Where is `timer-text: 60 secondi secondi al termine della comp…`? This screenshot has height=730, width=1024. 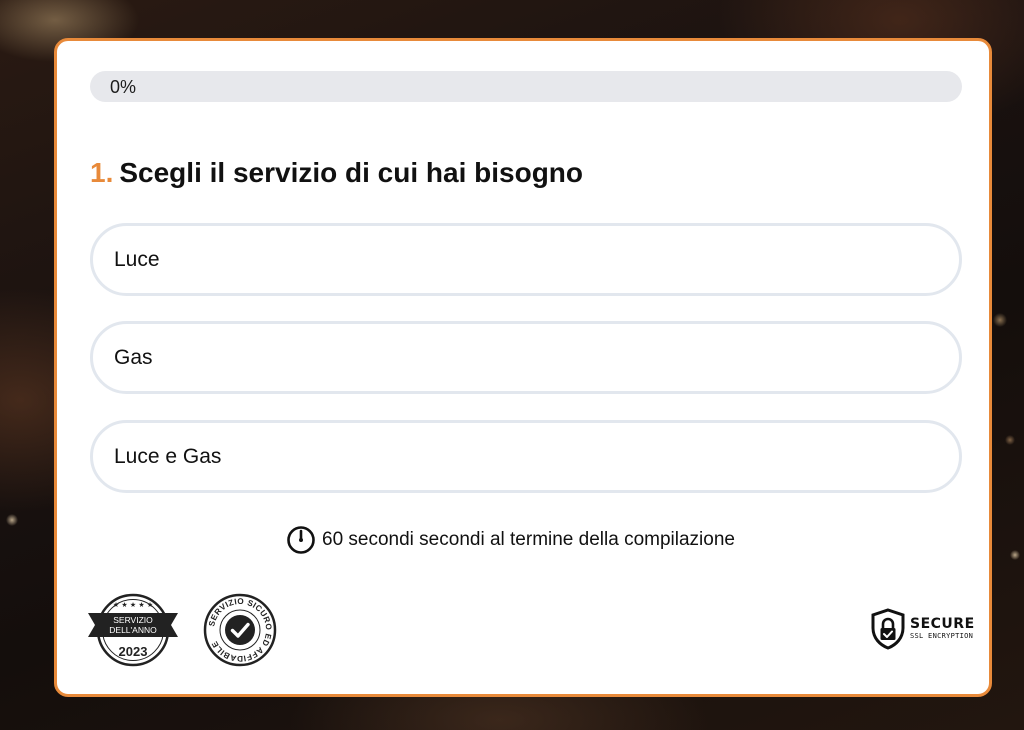
timer-text: 60 secondi secondi al termine della comp… is located at coordinates (528, 539).